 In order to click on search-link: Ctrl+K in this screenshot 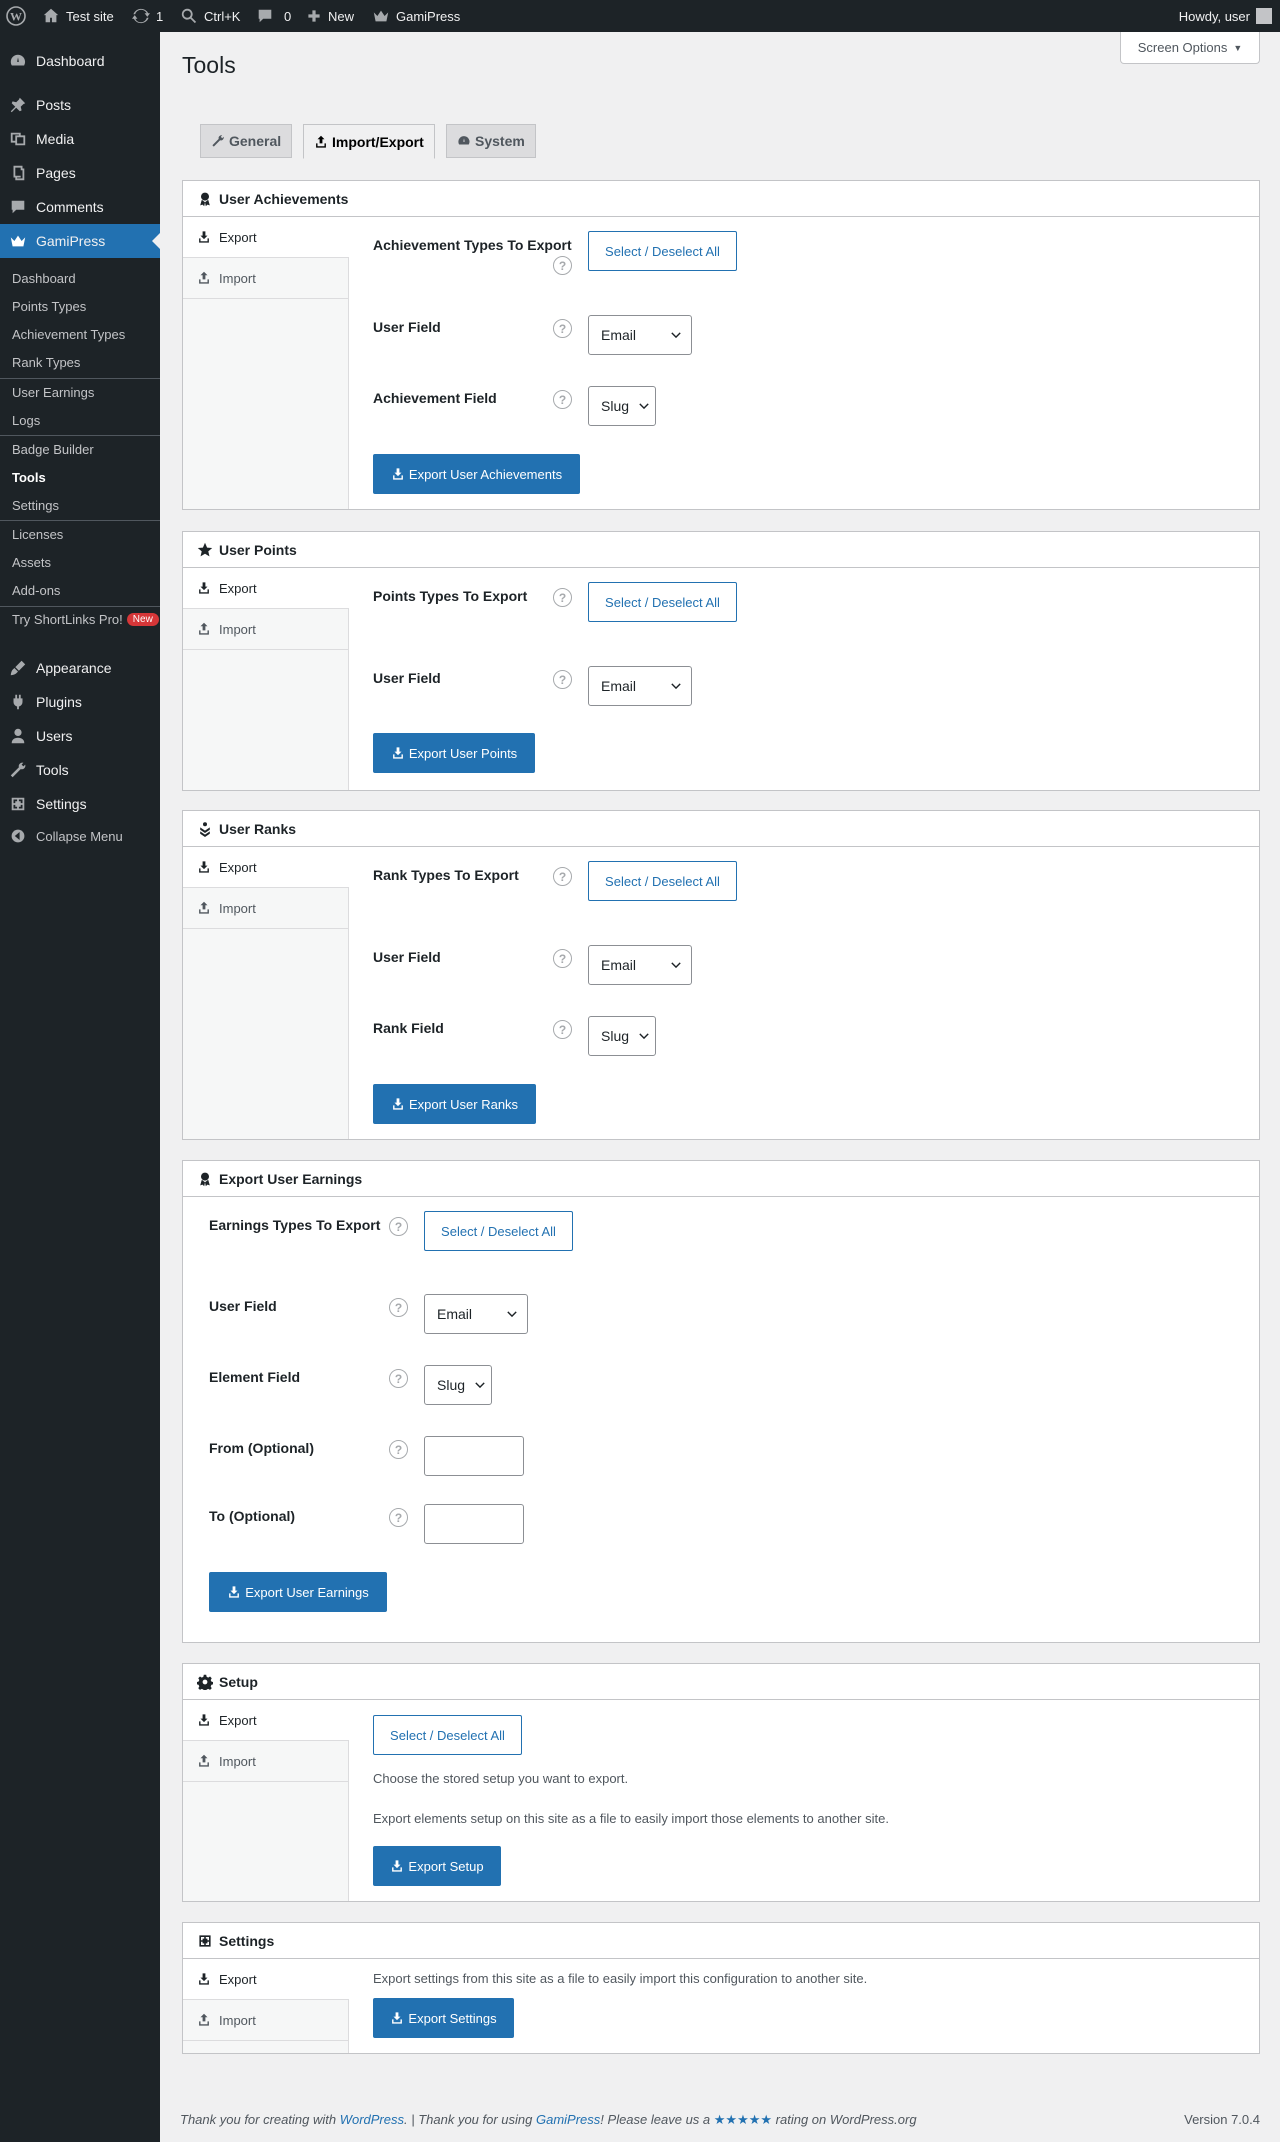, I will do `click(210, 16)`.